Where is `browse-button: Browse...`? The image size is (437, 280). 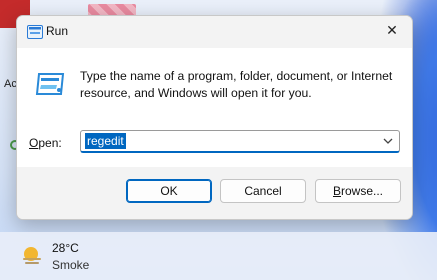
browse-button: Browse... is located at coordinates (358, 191).